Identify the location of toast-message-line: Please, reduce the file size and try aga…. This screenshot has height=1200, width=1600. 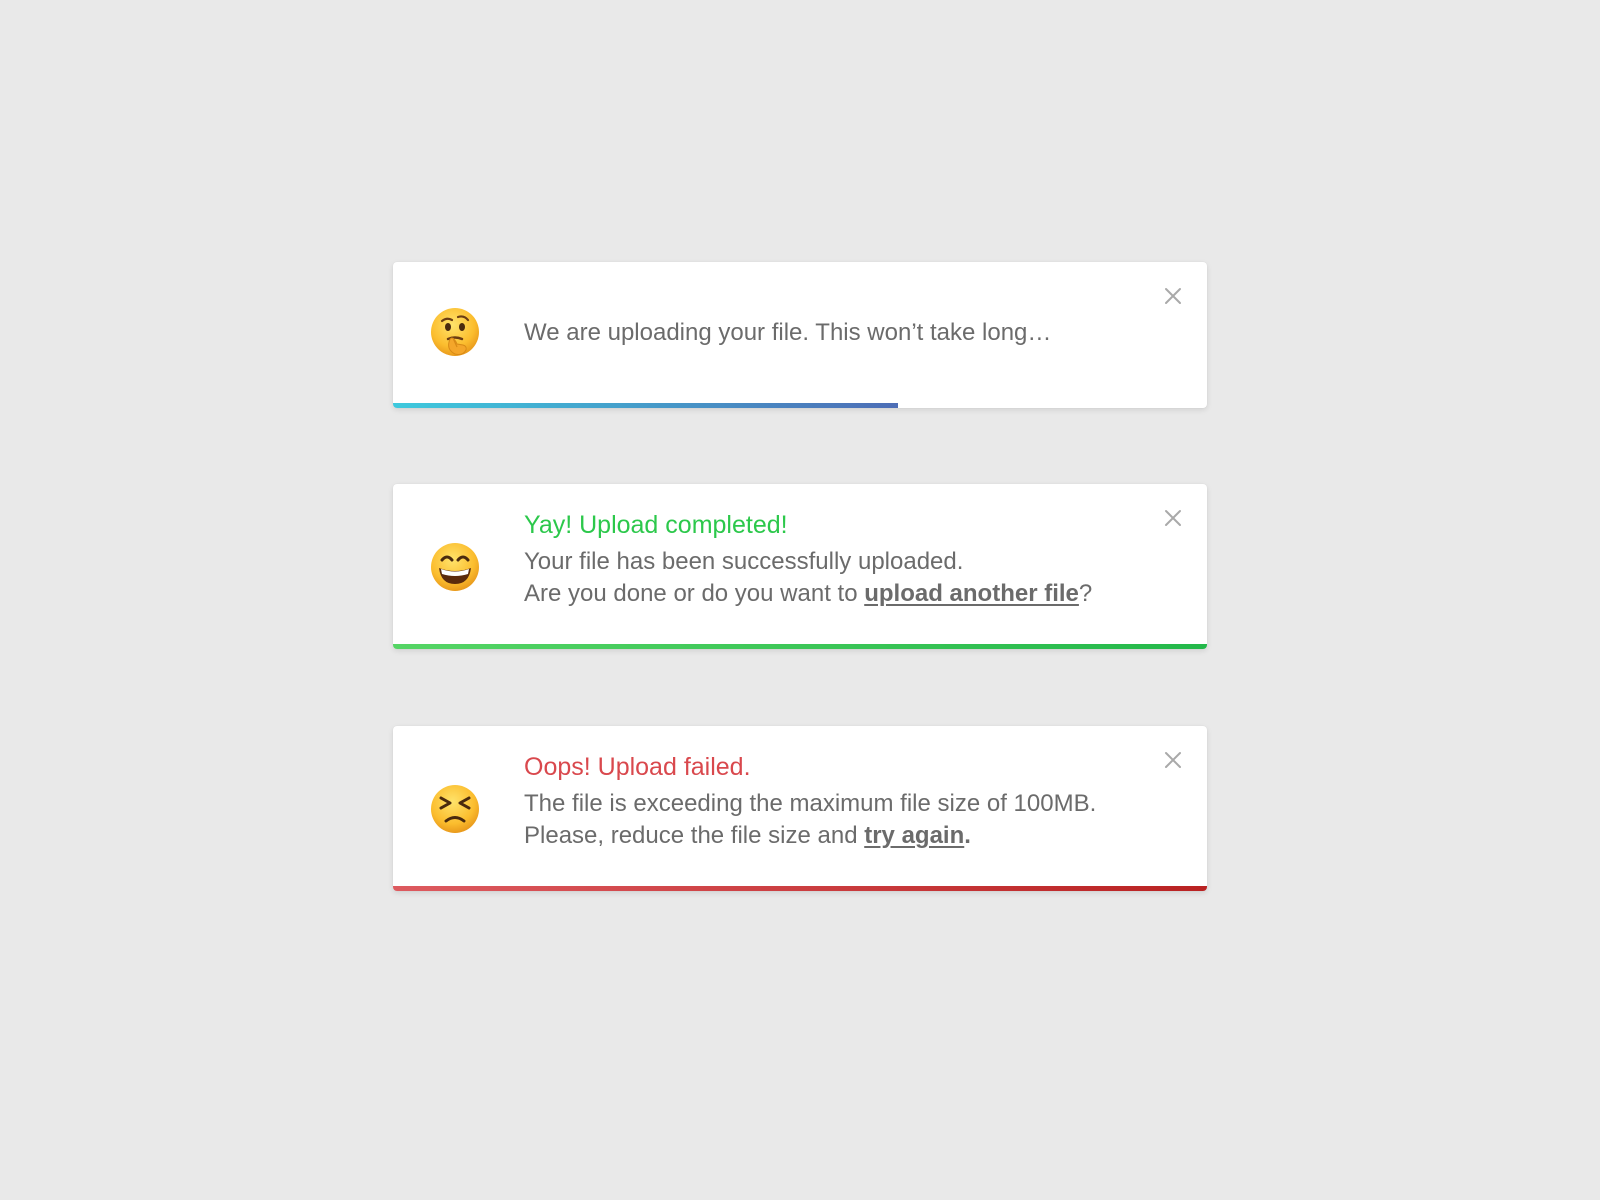
(830, 836).